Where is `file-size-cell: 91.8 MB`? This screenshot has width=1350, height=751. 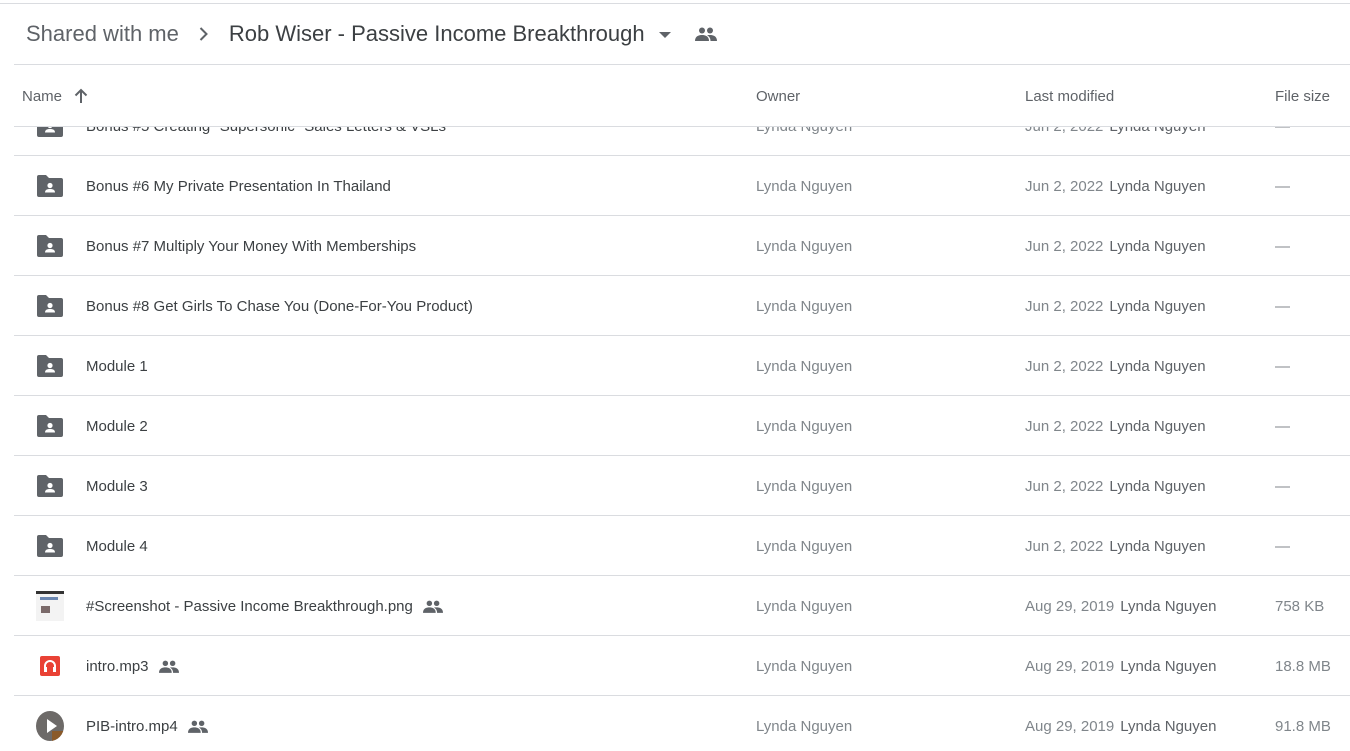
file-size-cell: 91.8 MB is located at coordinates (1303, 726).